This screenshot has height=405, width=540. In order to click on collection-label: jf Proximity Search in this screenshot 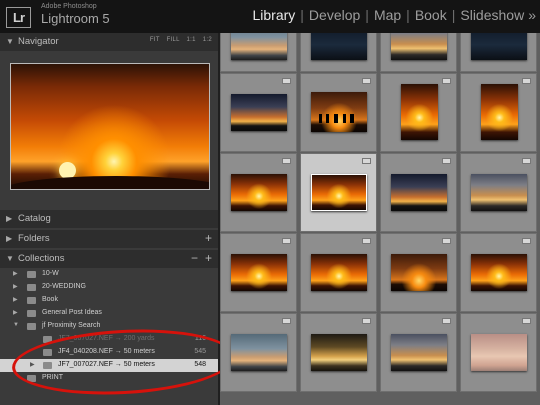, I will do `click(71, 325)`.